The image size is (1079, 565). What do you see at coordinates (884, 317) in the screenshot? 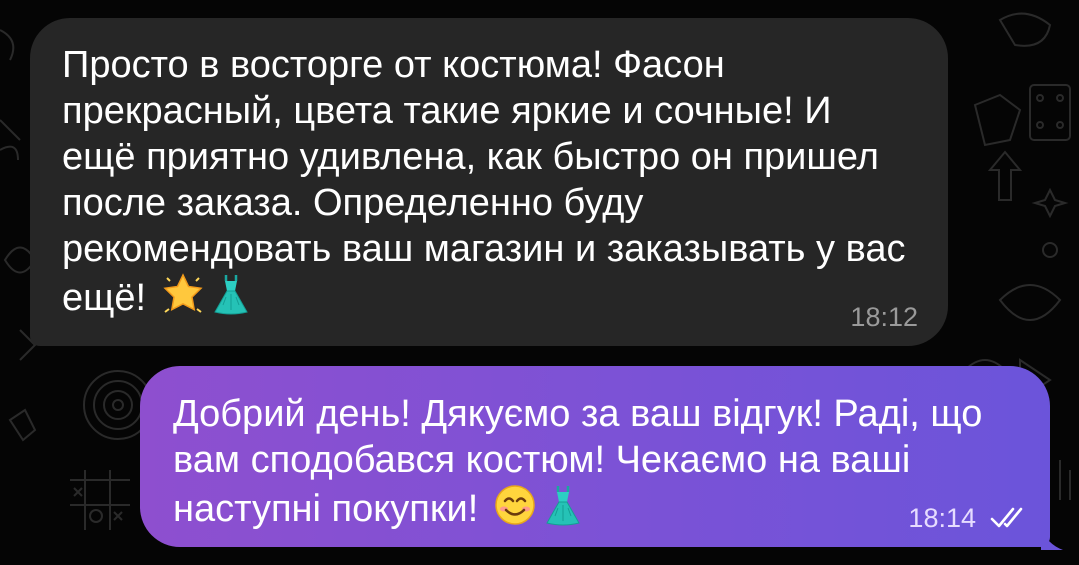
I see `message-timestamp: 18:12` at bounding box center [884, 317].